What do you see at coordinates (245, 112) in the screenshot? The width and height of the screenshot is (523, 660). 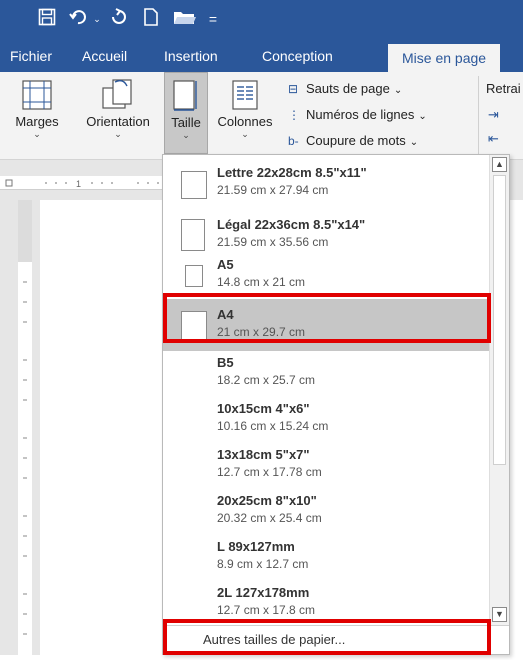 I see `columns-button: Colonnes ⌄` at bounding box center [245, 112].